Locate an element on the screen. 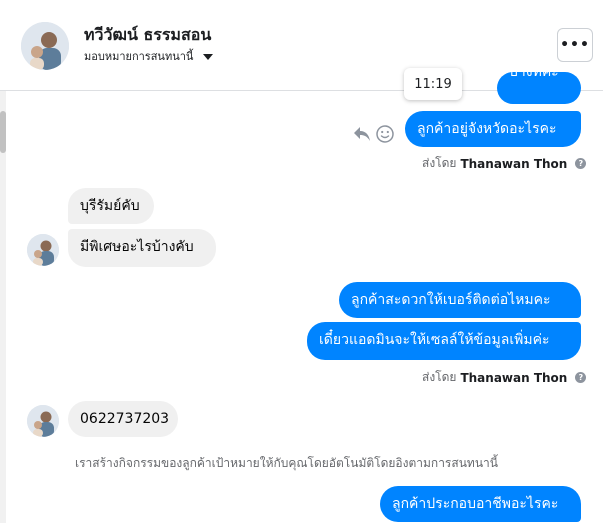  assign-conversation-dropdown: มอบหมายการสนทนานี้ is located at coordinates (149, 56).